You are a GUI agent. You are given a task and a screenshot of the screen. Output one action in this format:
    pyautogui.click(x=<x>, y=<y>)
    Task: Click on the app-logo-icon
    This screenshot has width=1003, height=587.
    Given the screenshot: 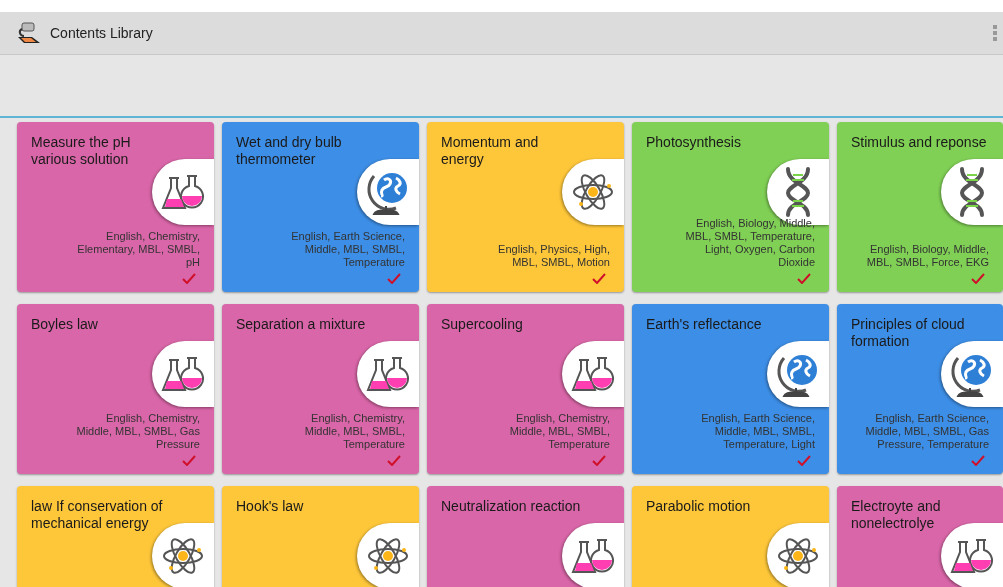 What is the action you would take?
    pyautogui.click(x=29, y=33)
    